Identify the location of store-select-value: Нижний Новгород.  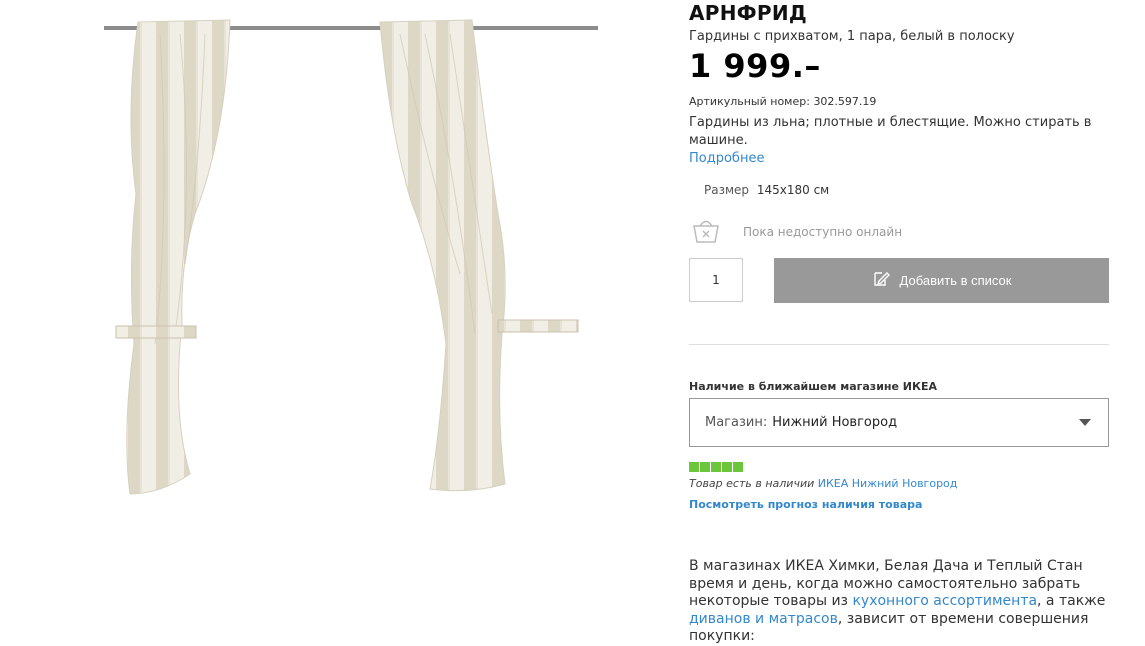
(835, 422).